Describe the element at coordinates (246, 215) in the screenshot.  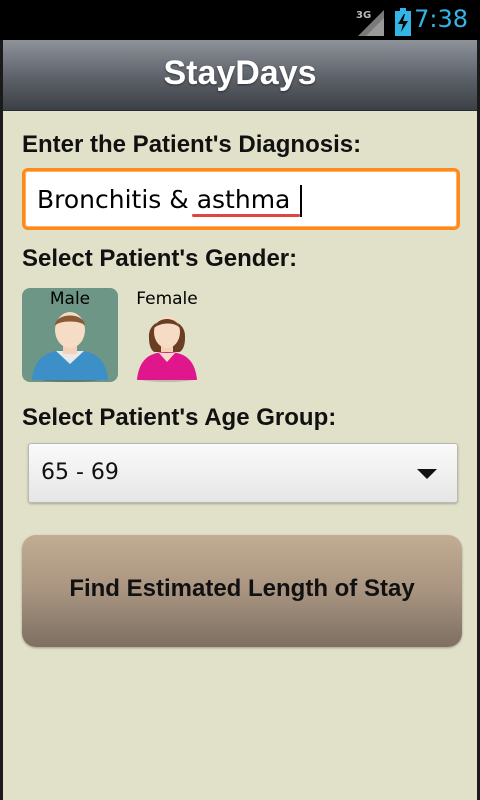
I see `spellcheck-underline` at that location.